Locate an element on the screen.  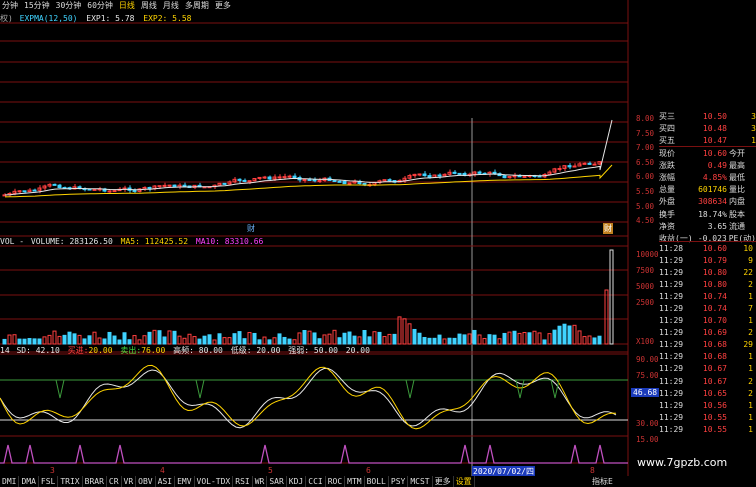
indicator-tab-right: 指标E is located at coordinates (602, 481).